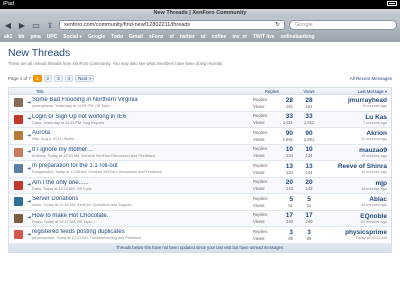 This screenshot has width=400, height=300. Describe the element at coordinates (8, 37) in the screenshot. I see `bookmark-item: ak1` at that location.